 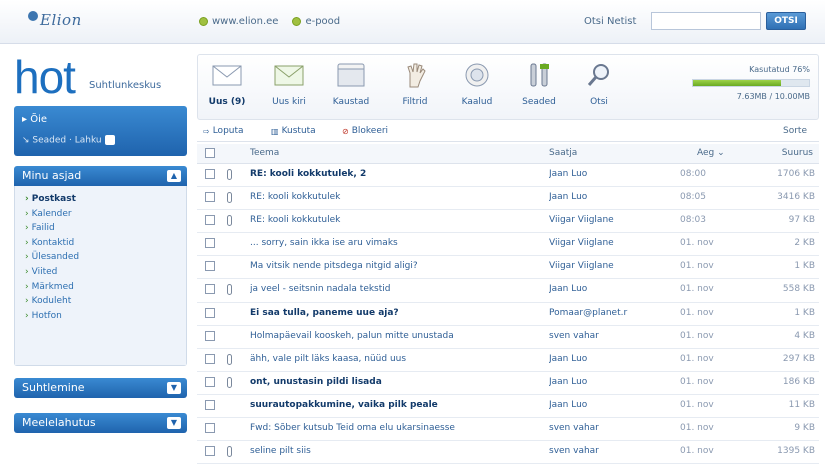 I want to click on table-row: seline pilt siis sven vahar 01. nov 1395 KB, so click(x=508, y=453).